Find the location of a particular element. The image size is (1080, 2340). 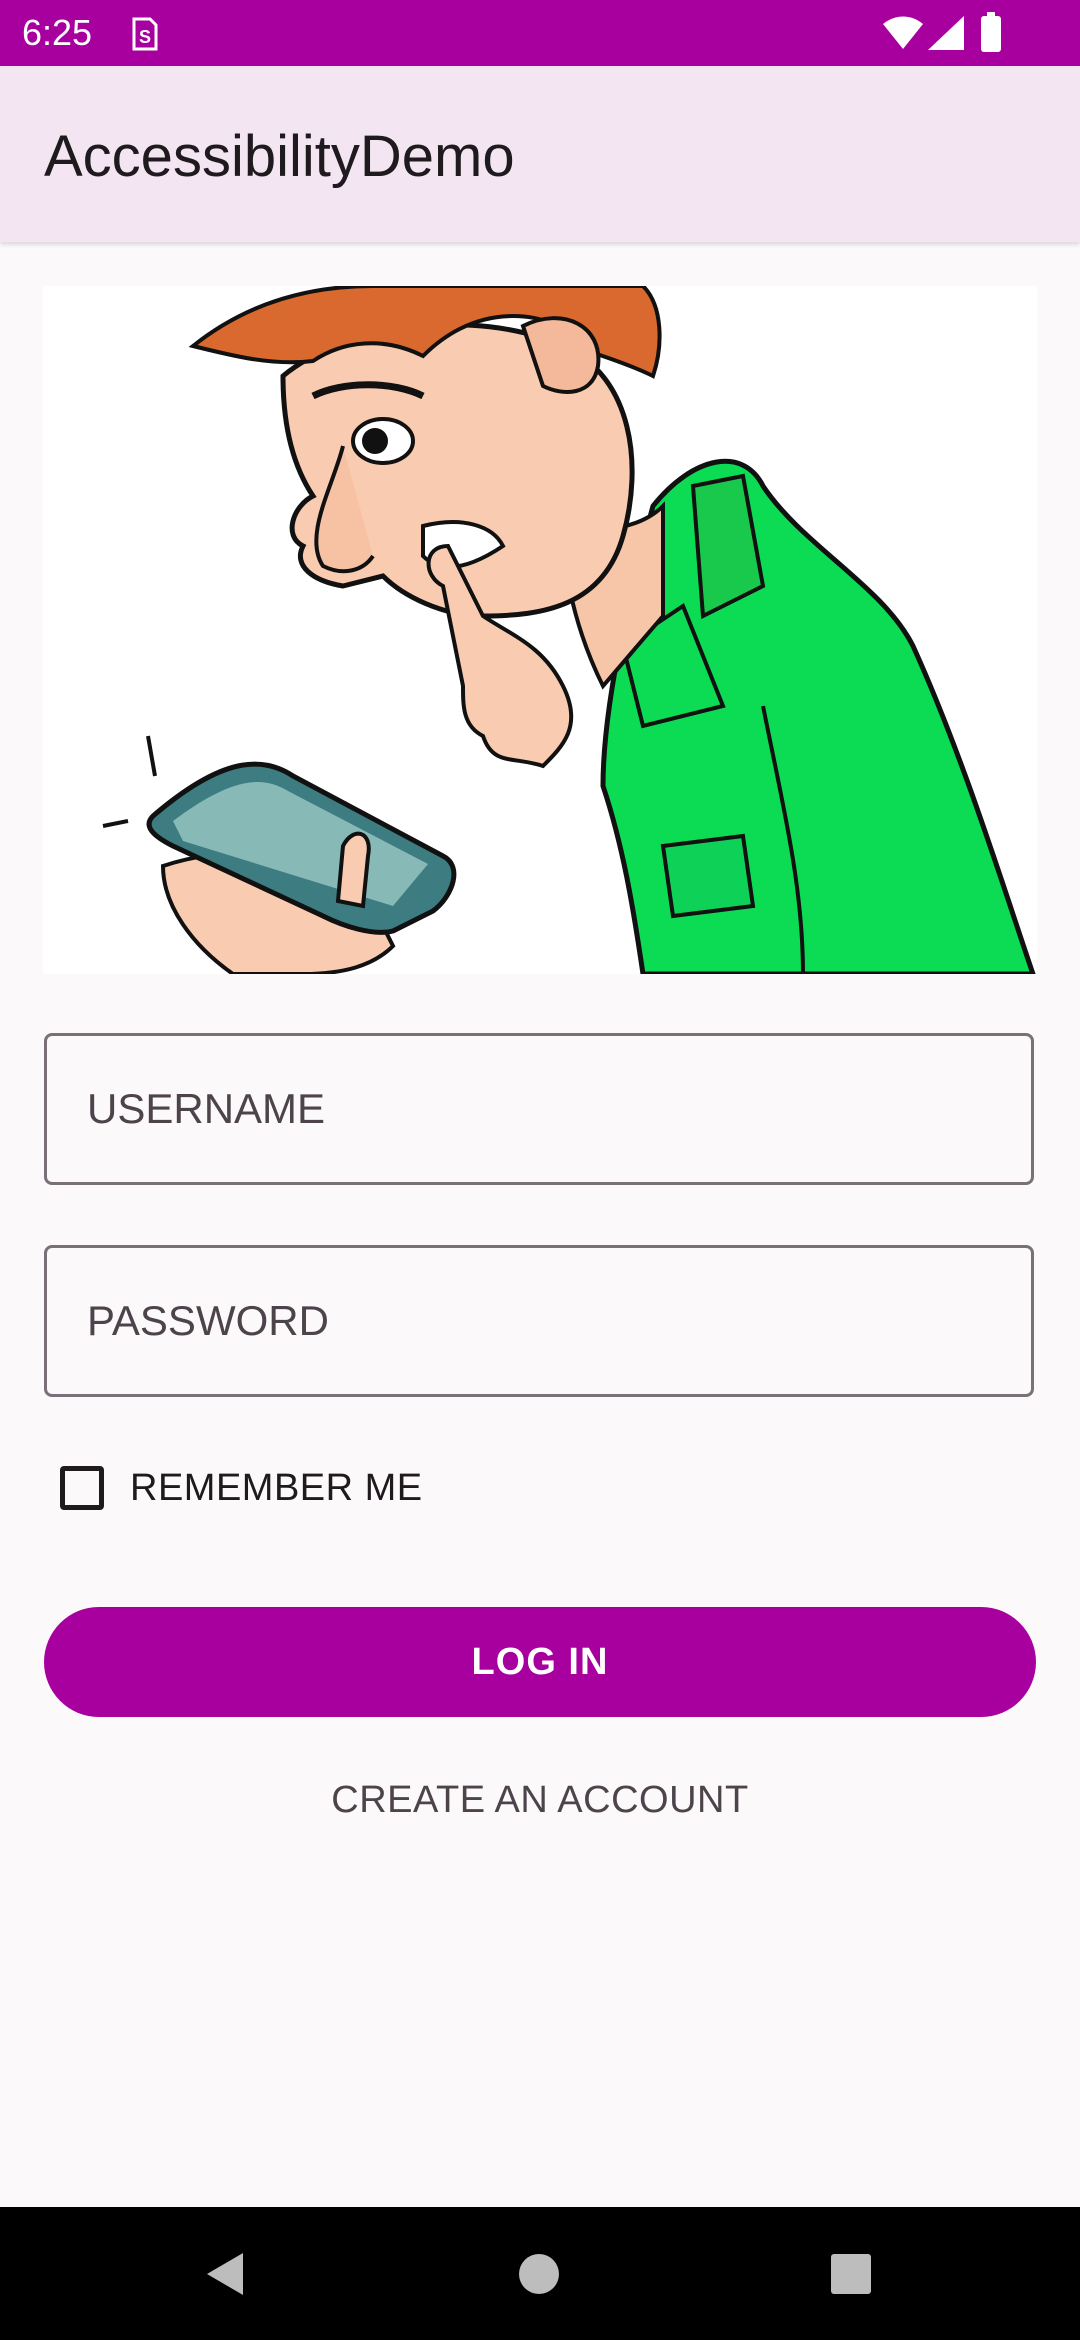

login-button: LOG IN is located at coordinates (540, 1662).